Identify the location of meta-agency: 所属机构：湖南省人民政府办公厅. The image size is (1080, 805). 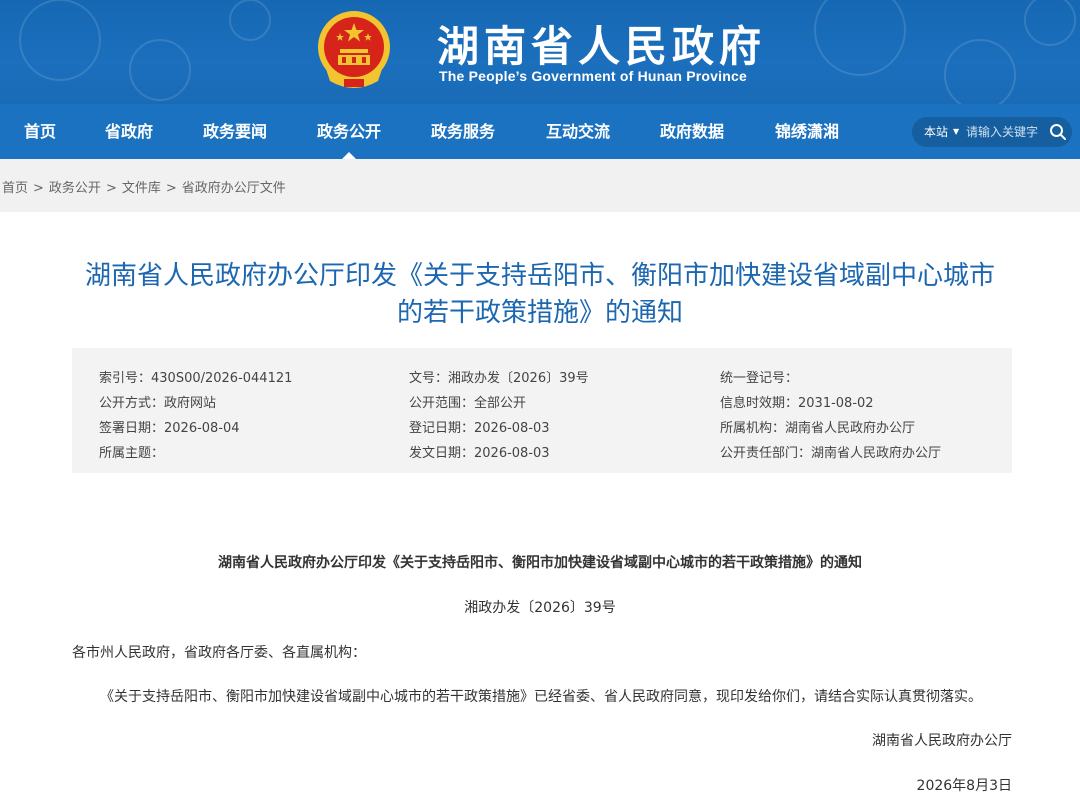
(818, 428).